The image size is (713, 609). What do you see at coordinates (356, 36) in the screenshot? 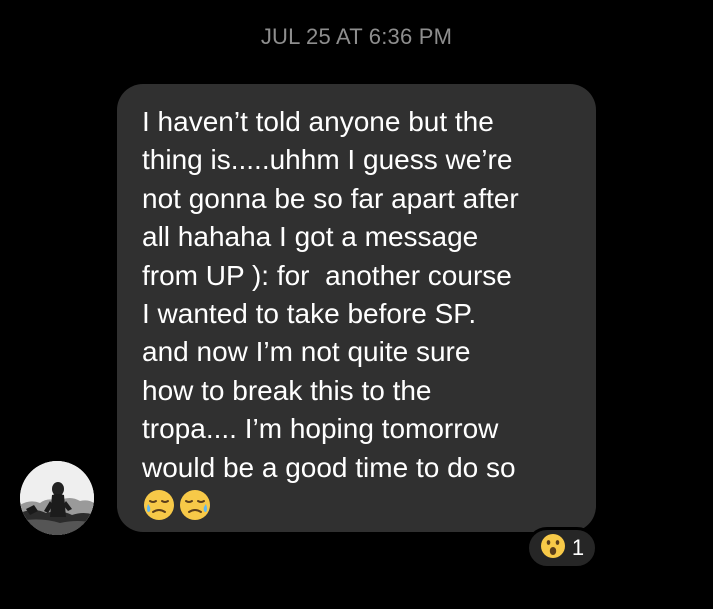
I see `message-timestamp: JUL 25 AT 6:36 PM` at bounding box center [356, 36].